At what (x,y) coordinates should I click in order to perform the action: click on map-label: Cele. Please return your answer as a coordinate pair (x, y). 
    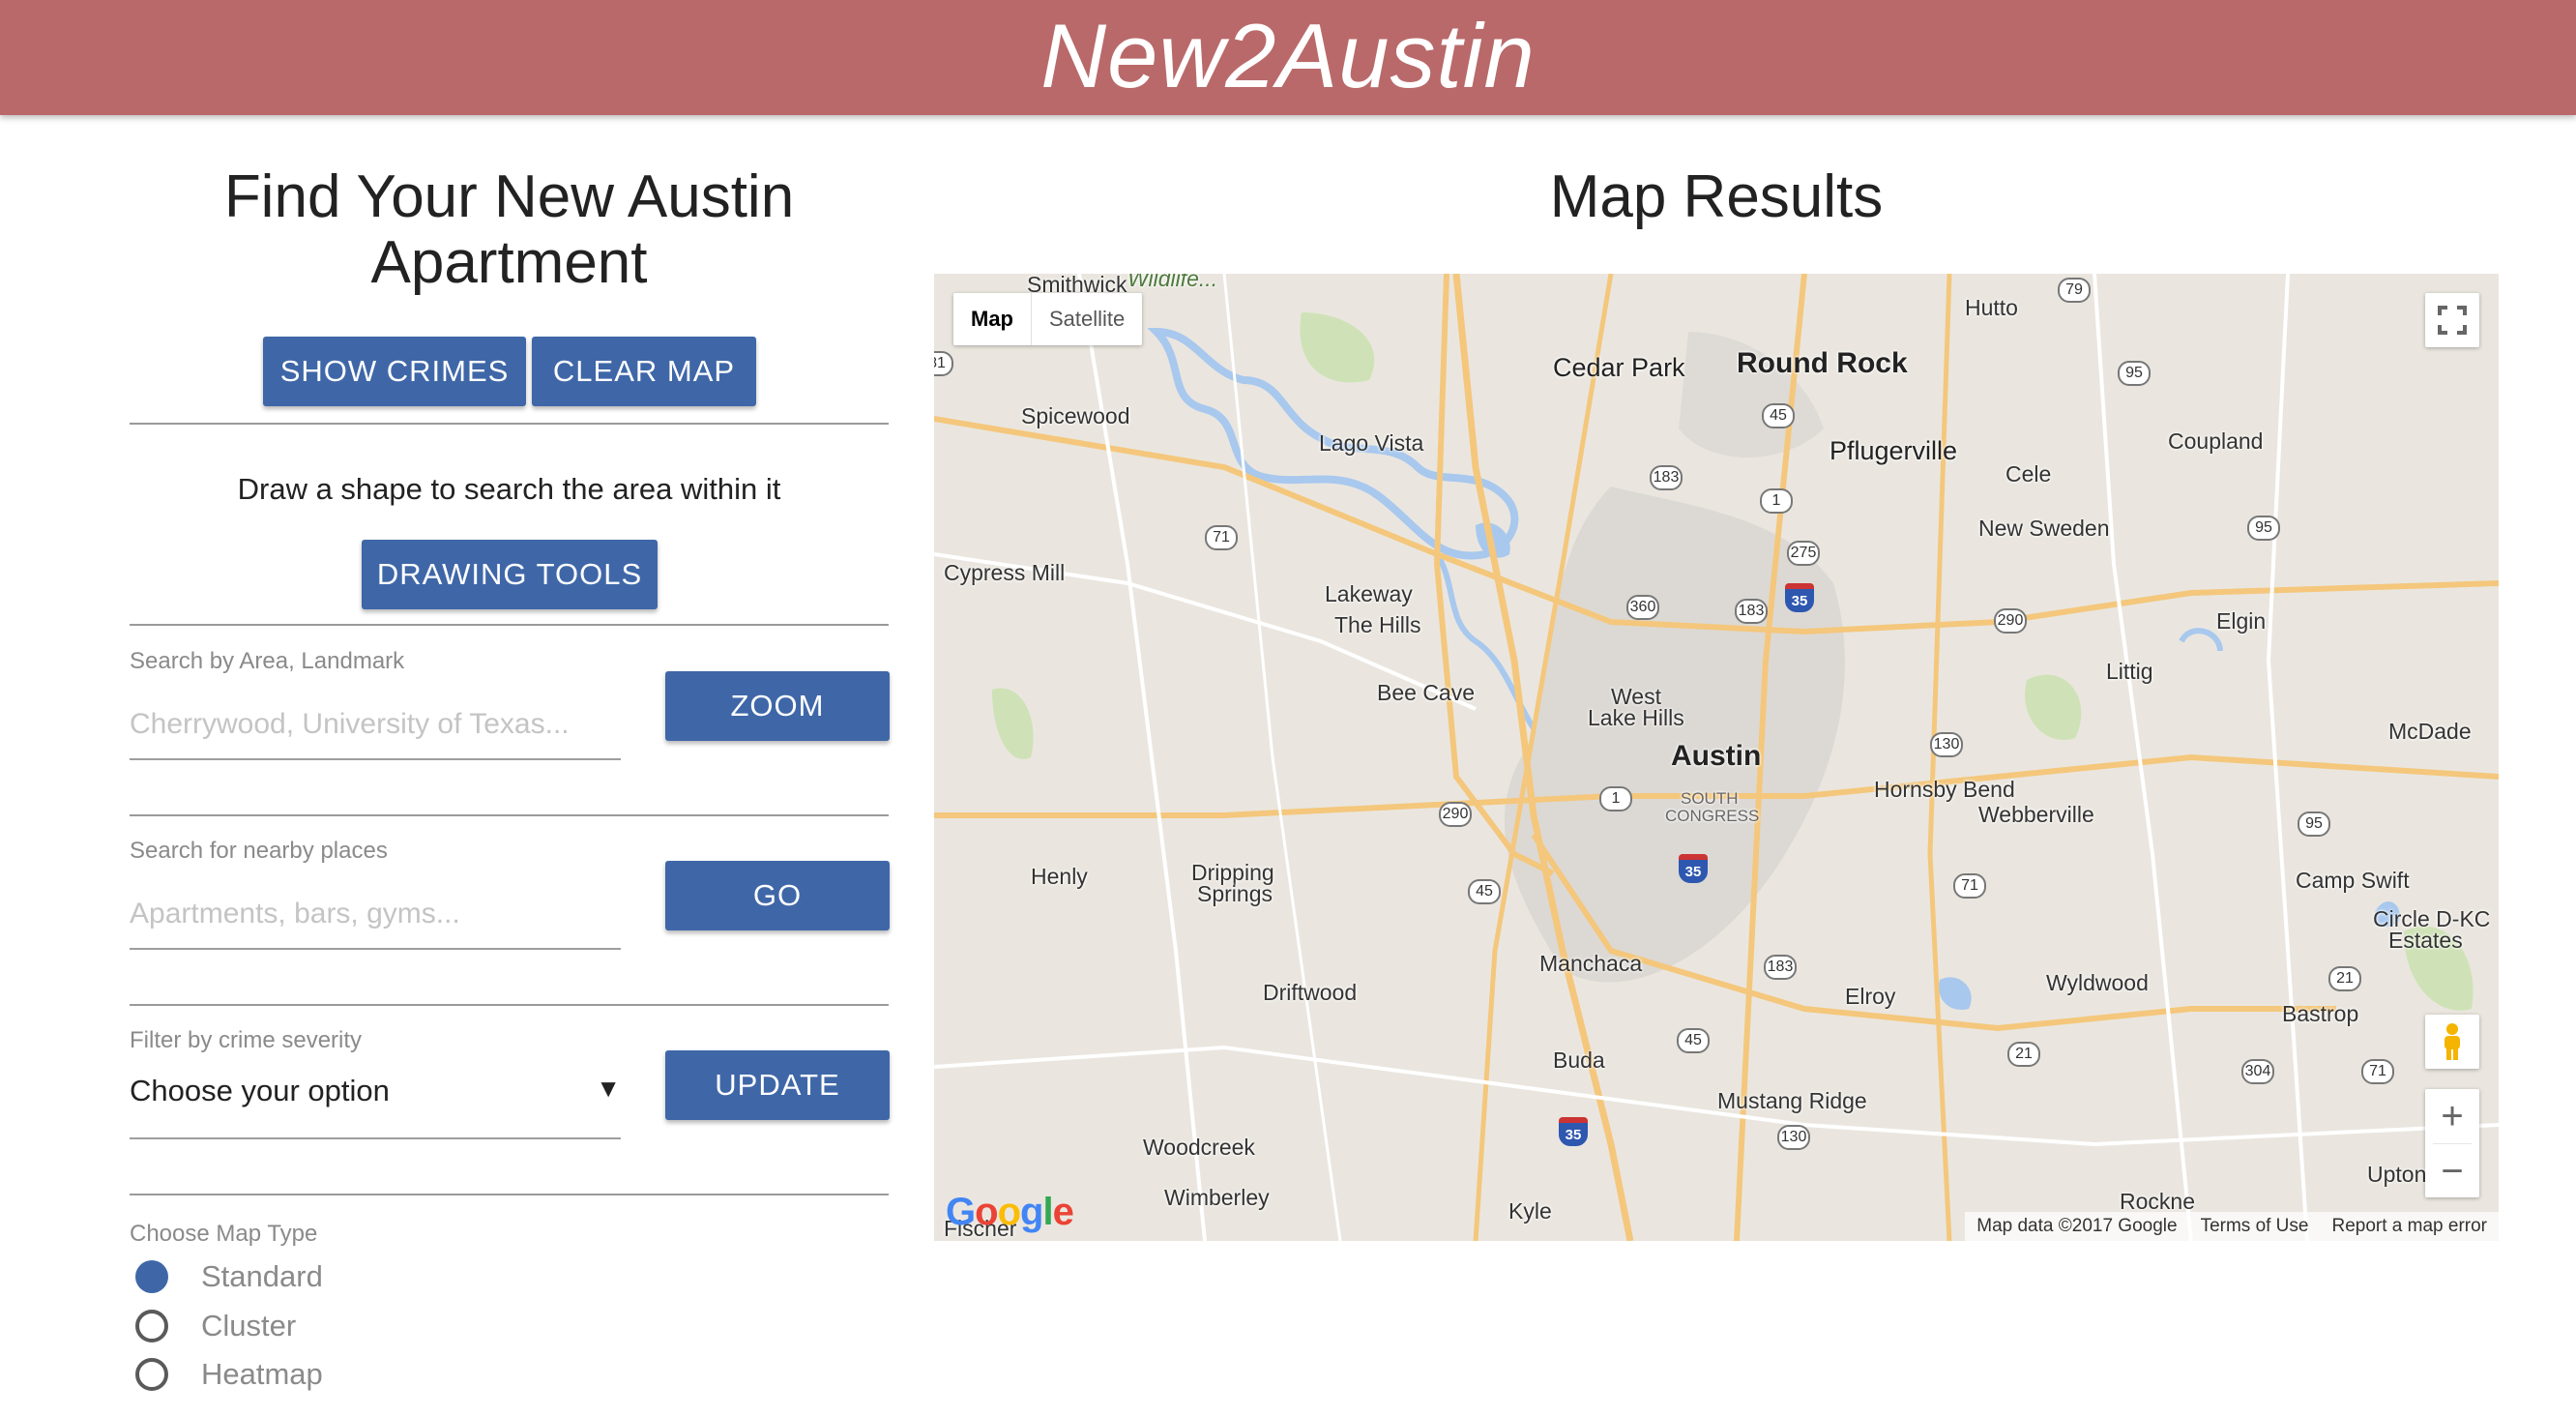
    Looking at the image, I should click on (2028, 474).